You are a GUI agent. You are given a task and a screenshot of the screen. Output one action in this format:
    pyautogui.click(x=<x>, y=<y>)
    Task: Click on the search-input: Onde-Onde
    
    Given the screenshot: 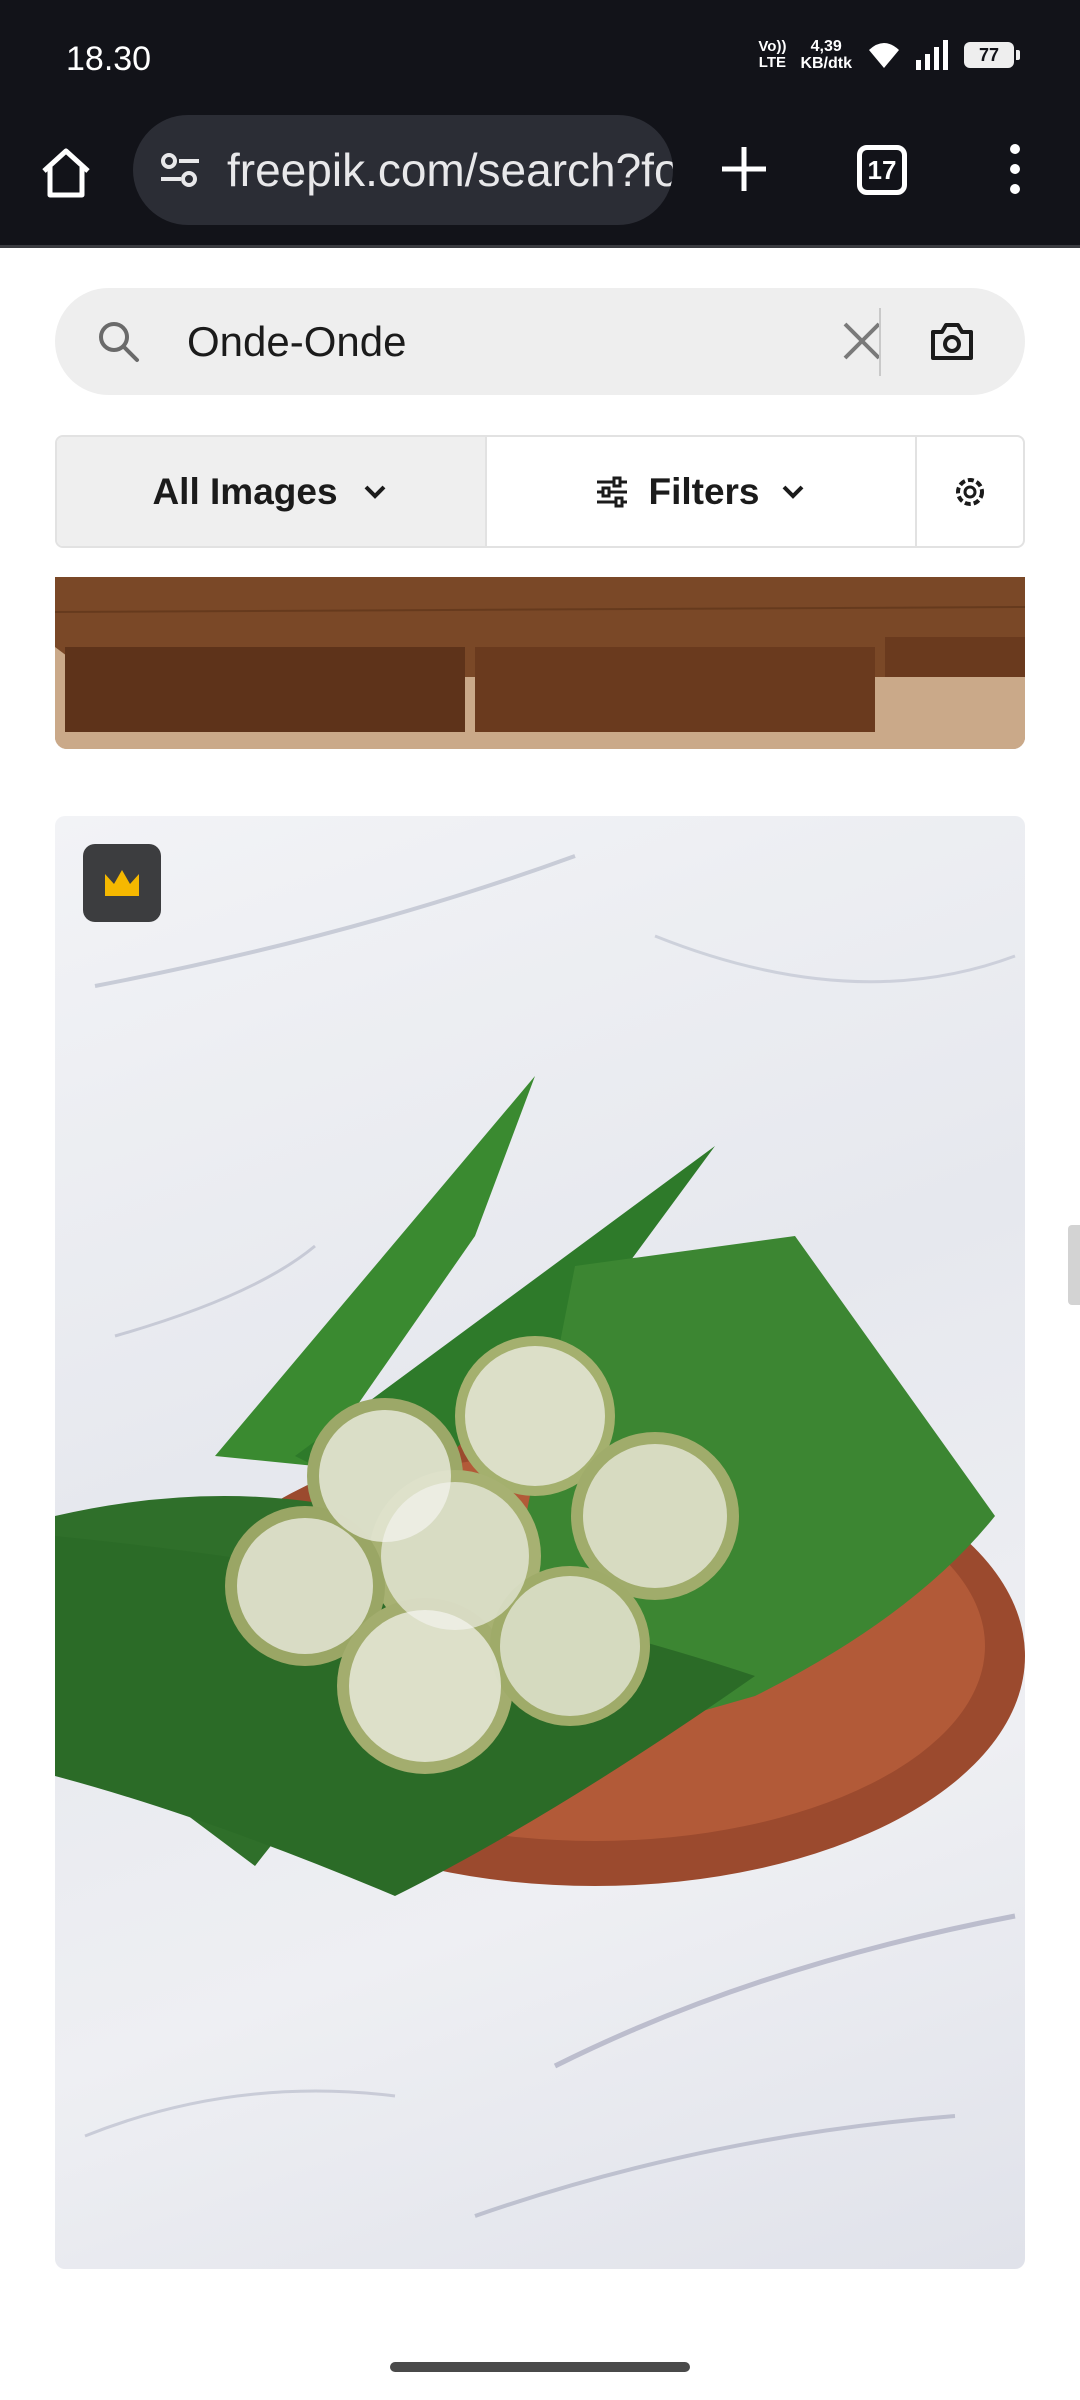 What is the action you would take?
    pyautogui.click(x=296, y=342)
    